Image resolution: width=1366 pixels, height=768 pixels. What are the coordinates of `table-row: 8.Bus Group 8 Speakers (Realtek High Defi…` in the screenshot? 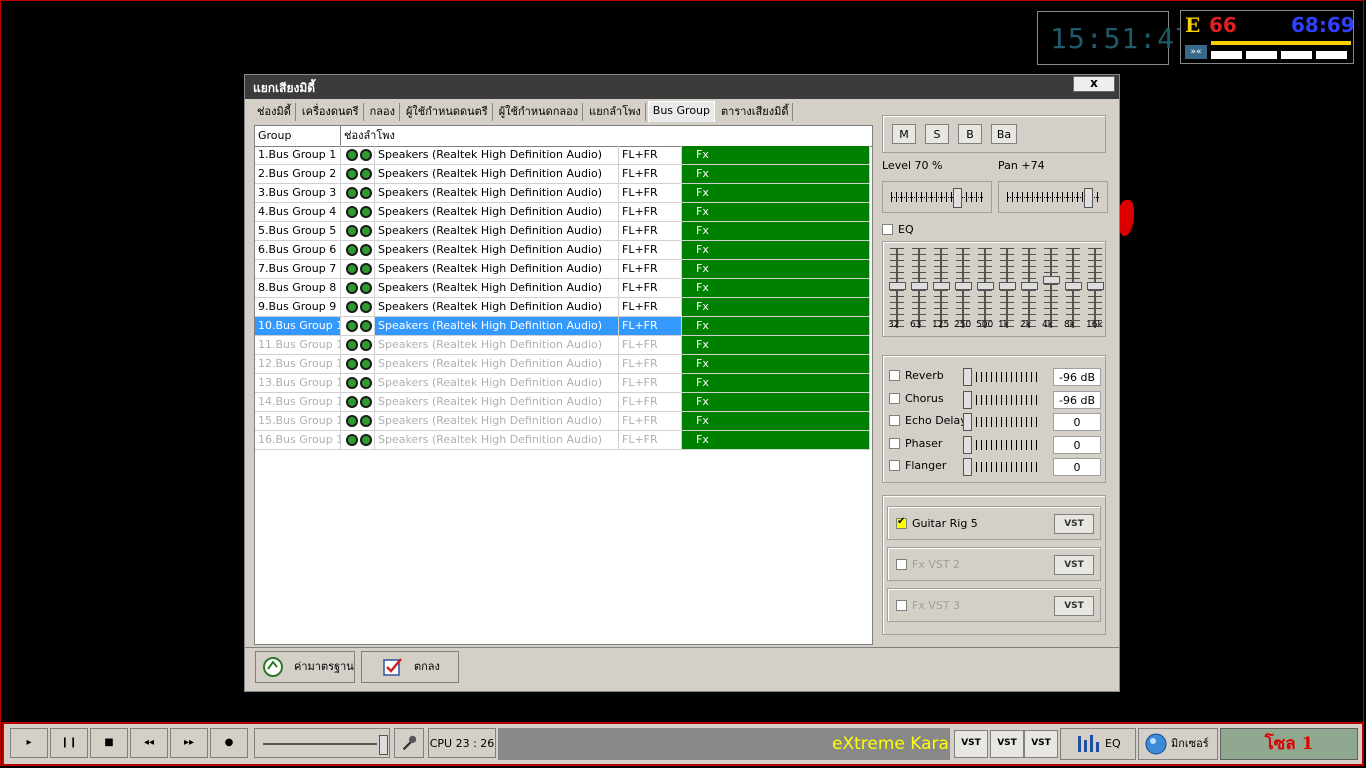 It's located at (562, 288).